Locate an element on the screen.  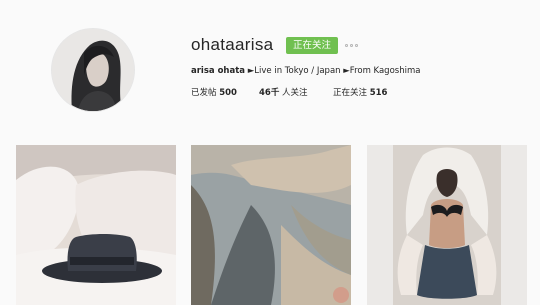
avatar-image is located at coordinates (93, 70).